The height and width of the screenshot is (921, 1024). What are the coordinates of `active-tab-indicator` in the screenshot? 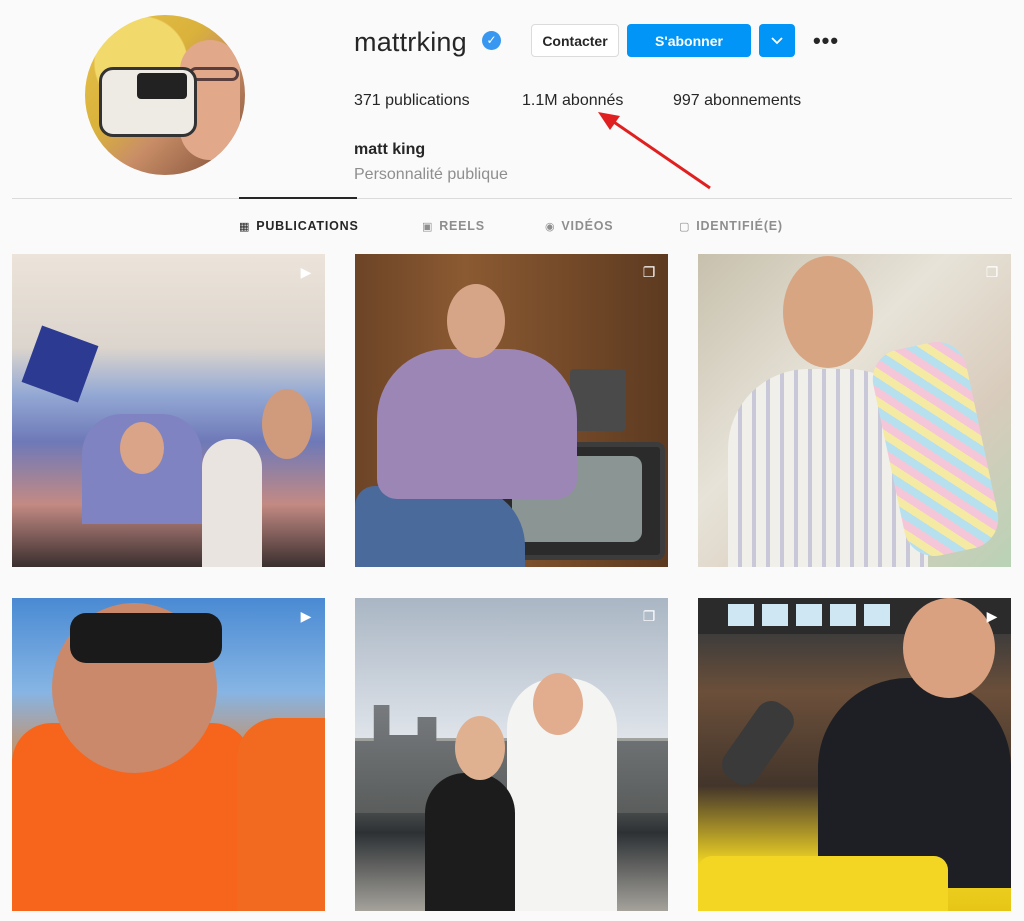 It's located at (298, 198).